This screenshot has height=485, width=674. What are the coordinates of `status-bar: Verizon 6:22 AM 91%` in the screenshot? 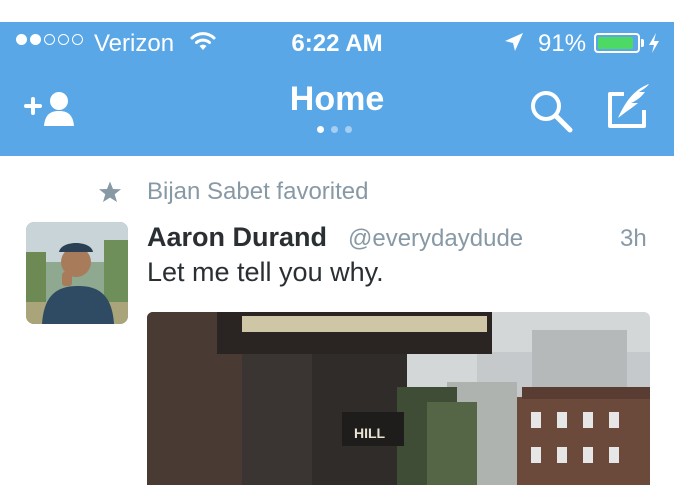 It's located at (337, 44).